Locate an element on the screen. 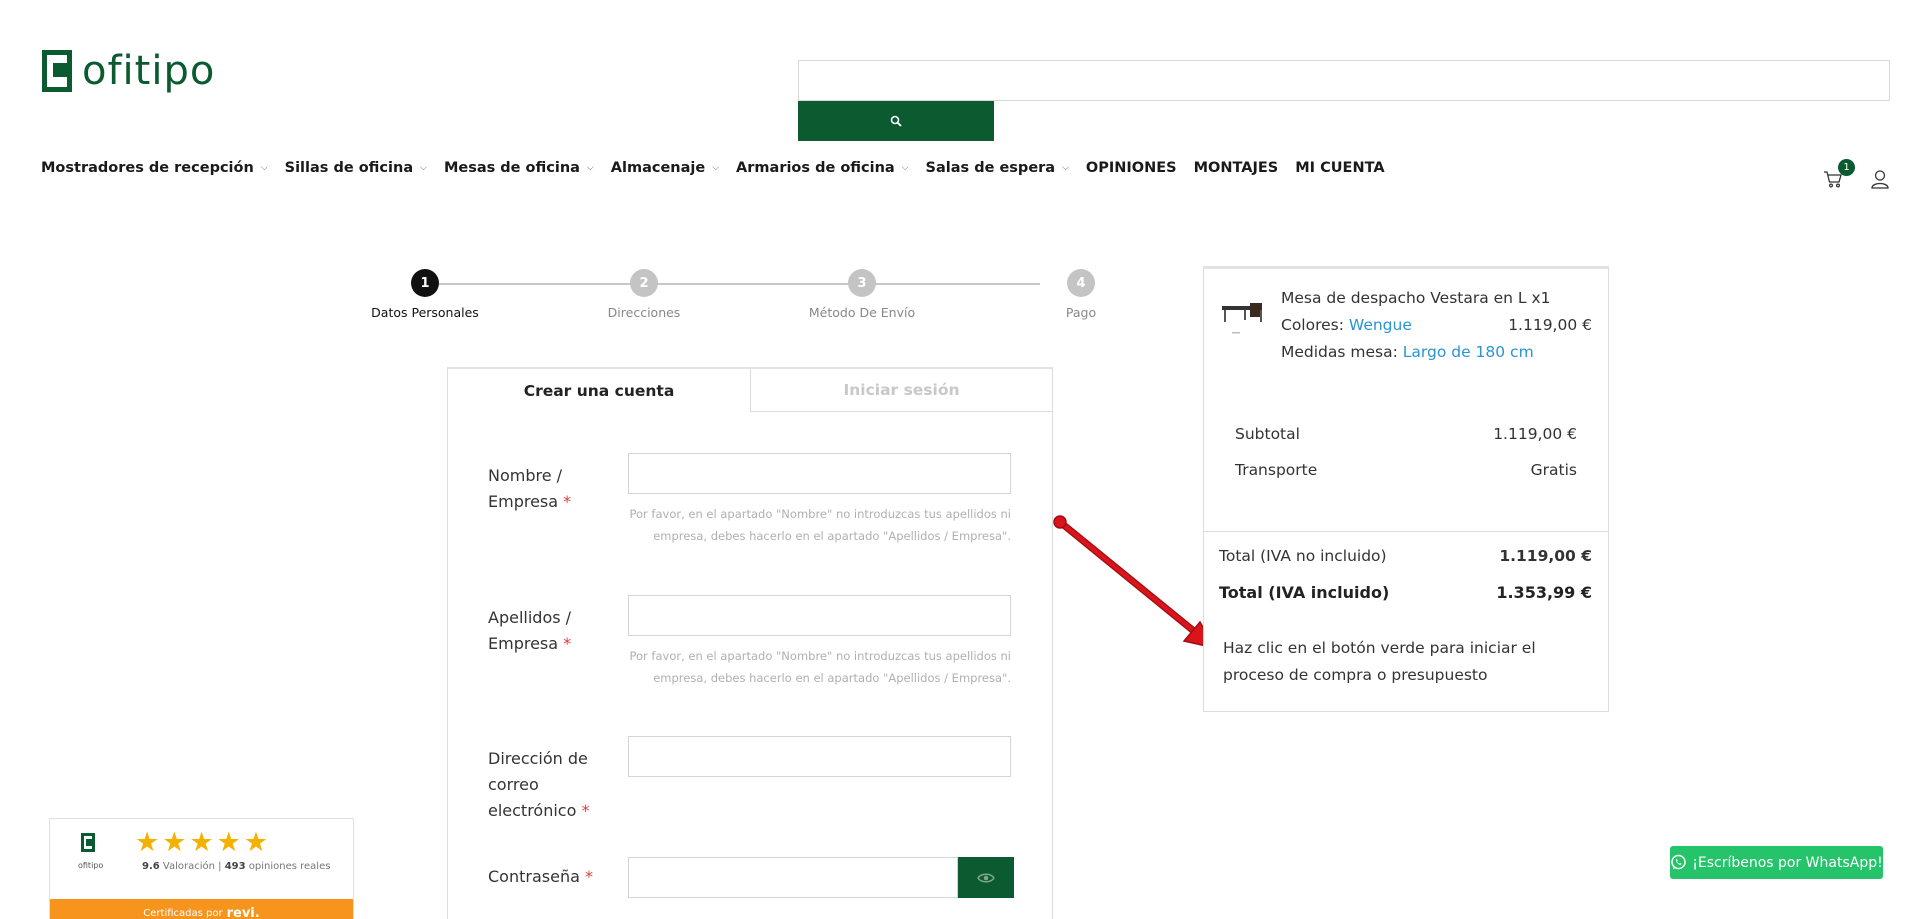 The image size is (1920, 919). certified-bar: Certificadas por revi. is located at coordinates (201, 909).